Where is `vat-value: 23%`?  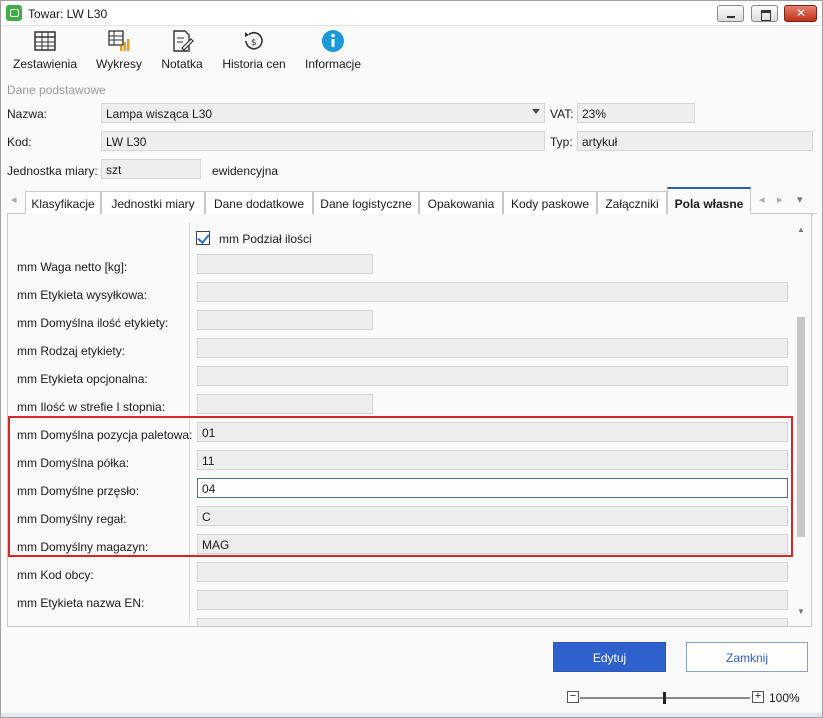 vat-value: 23% is located at coordinates (594, 114).